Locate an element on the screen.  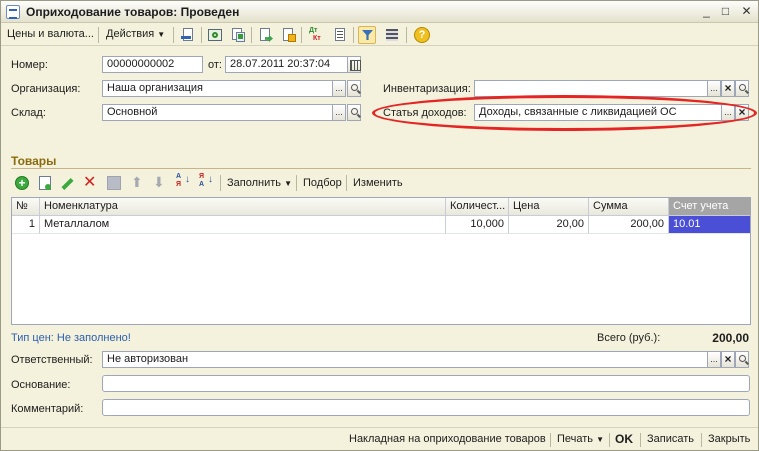
date-field: 28.07.2011 20:37:04 is located at coordinates (286, 64).